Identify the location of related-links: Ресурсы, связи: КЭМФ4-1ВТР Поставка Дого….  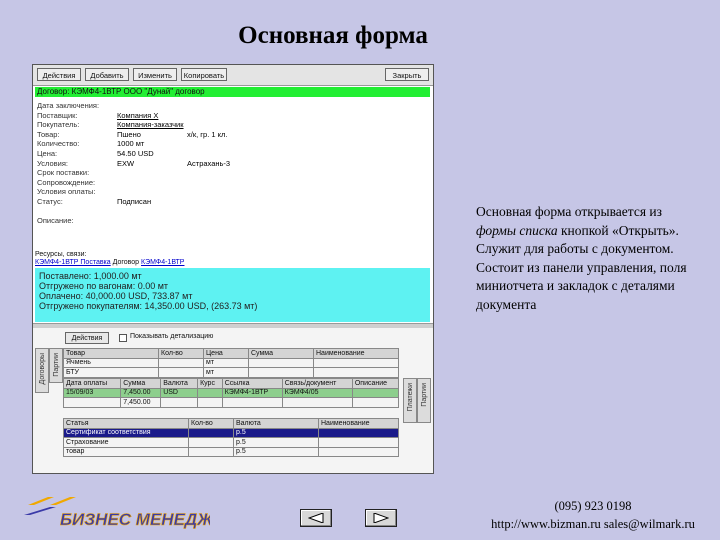
(109, 259).